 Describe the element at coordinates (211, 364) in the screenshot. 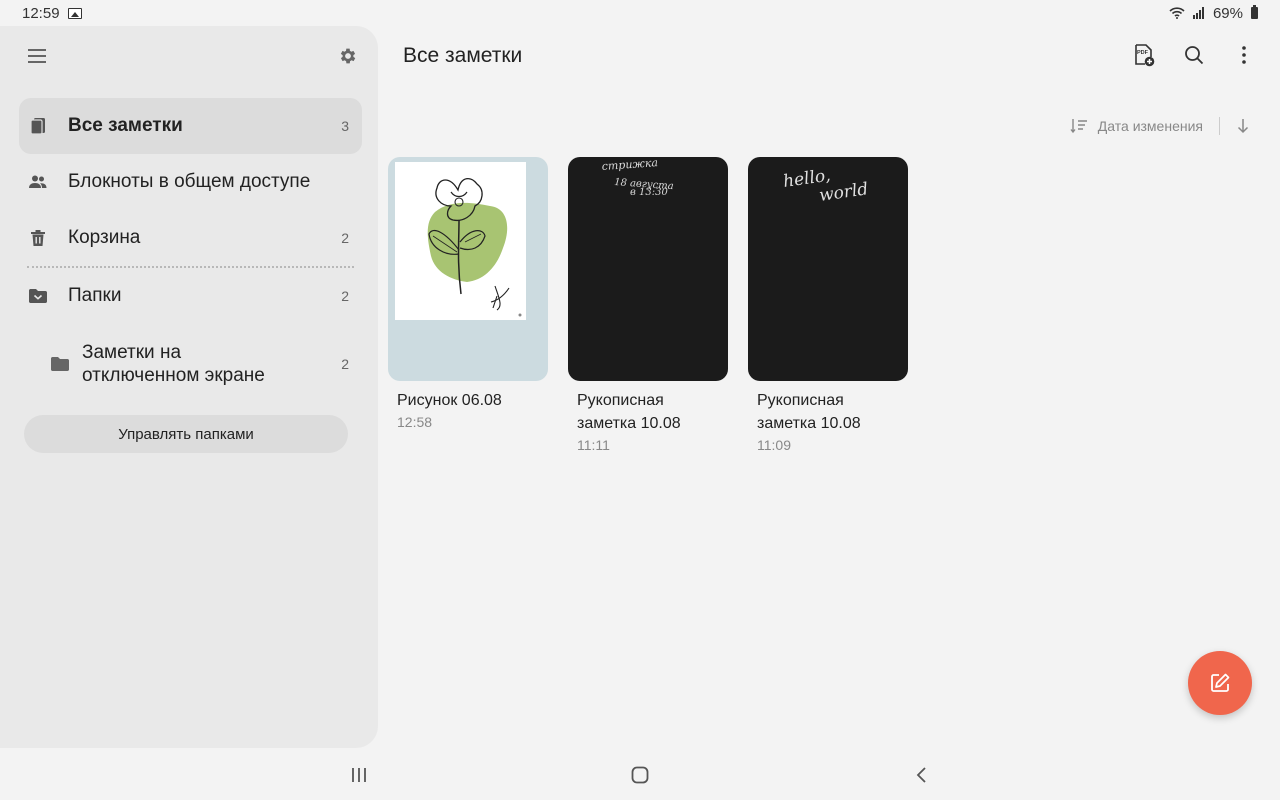

I see `sidebar-subfolder-label: Заметки на отключенном экране` at that location.